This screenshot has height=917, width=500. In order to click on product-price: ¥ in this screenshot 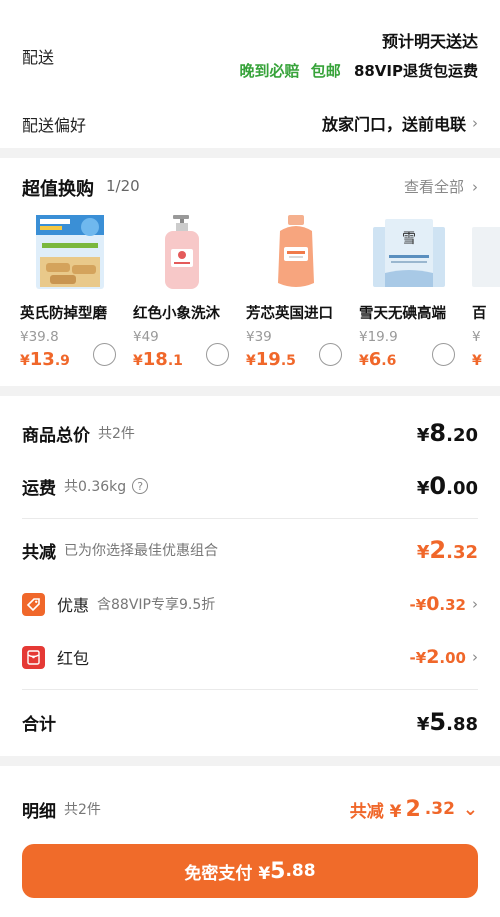, I will do `click(477, 361)`.